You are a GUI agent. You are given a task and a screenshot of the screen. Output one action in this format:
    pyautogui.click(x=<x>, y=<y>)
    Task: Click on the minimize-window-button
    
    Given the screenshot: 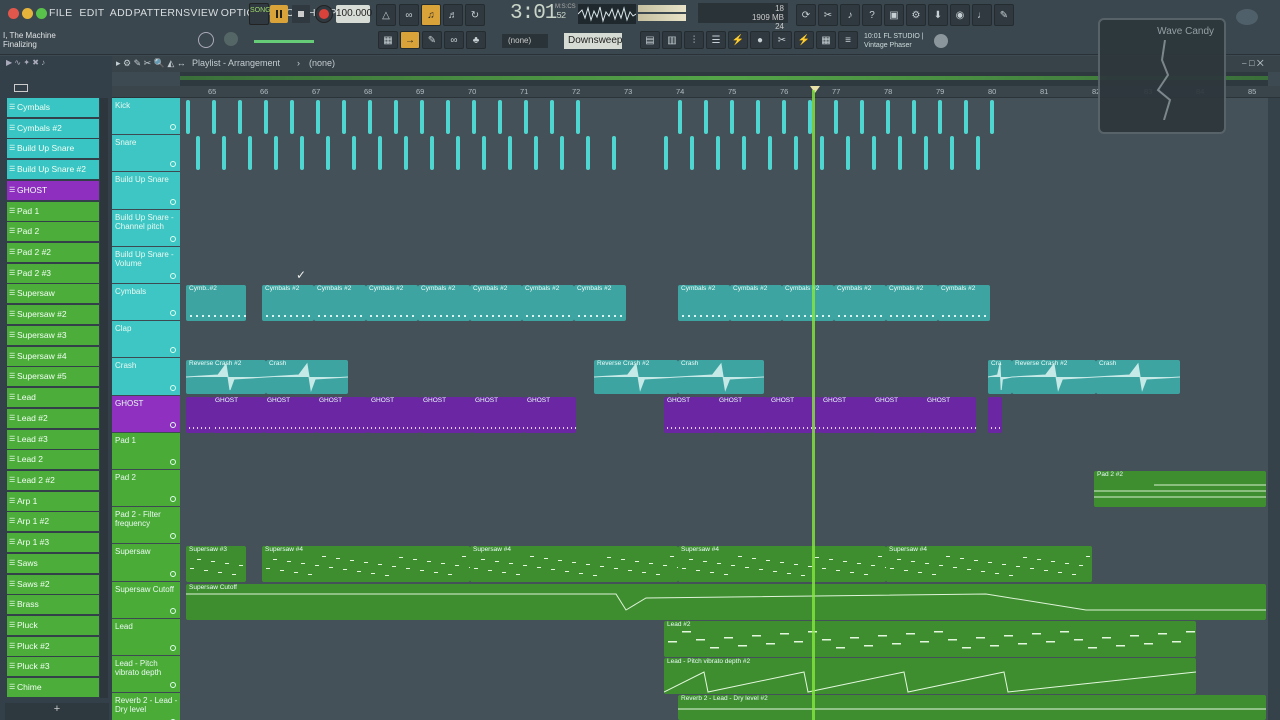 What is the action you would take?
    pyautogui.click(x=27, y=13)
    